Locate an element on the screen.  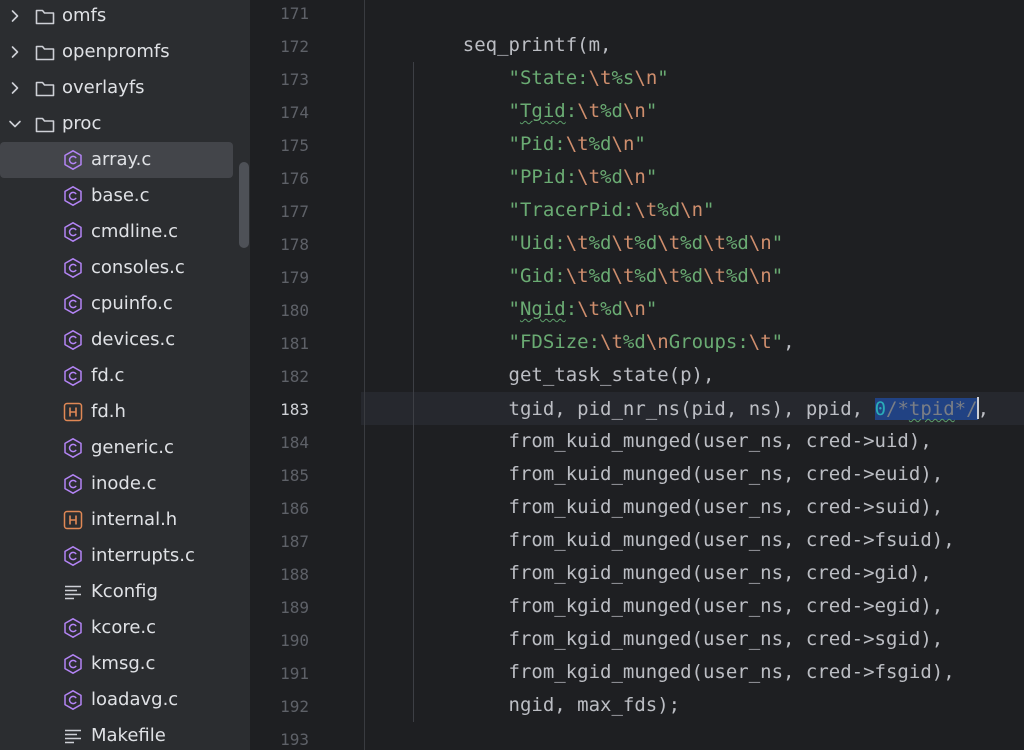
code-token: "FDSize: is located at coordinates (554, 342).